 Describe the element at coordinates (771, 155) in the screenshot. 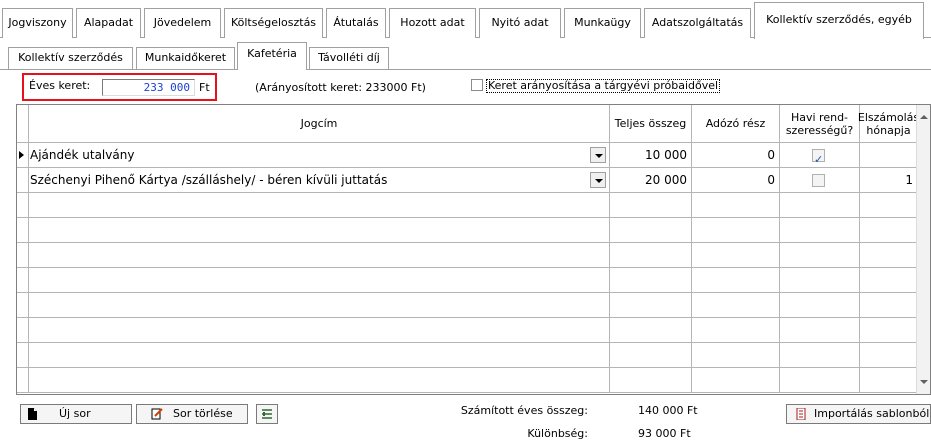

I see `cell-adozo-text: 0` at that location.